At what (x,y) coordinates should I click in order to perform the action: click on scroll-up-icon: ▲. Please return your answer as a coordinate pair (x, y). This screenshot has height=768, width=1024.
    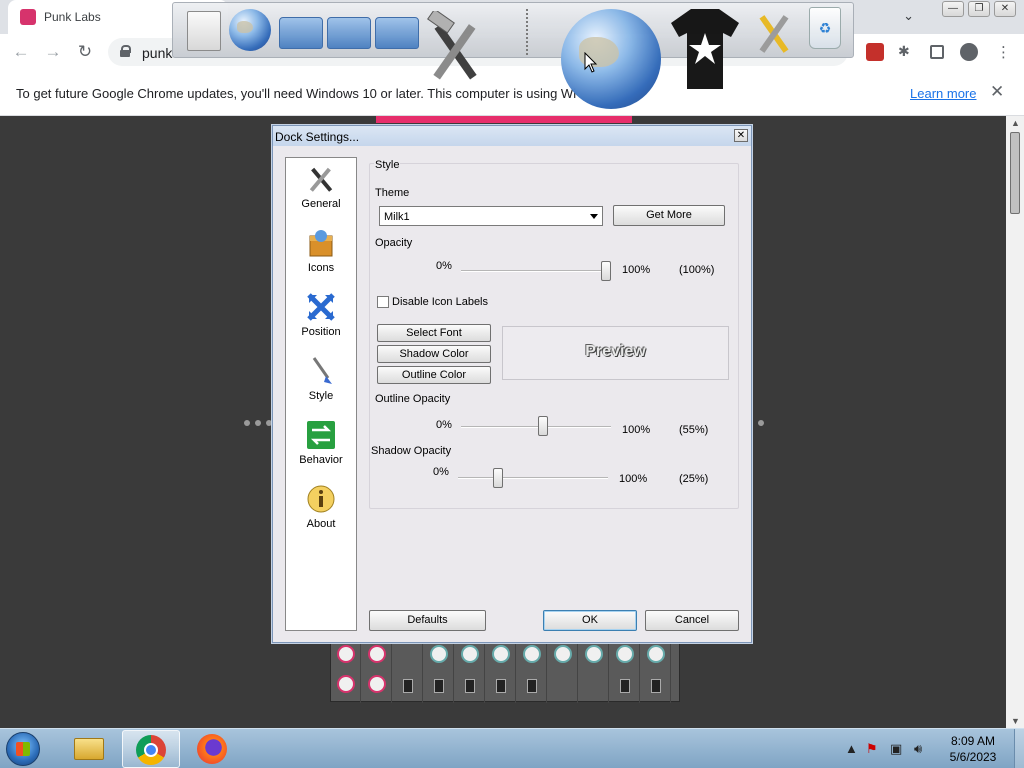
    Looking at the image, I should click on (1015, 123).